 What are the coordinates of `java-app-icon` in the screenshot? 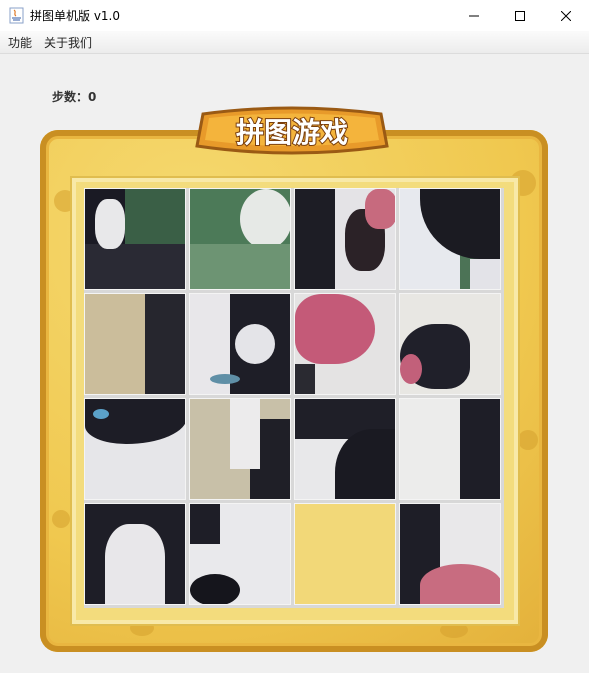 It's located at (16, 15).